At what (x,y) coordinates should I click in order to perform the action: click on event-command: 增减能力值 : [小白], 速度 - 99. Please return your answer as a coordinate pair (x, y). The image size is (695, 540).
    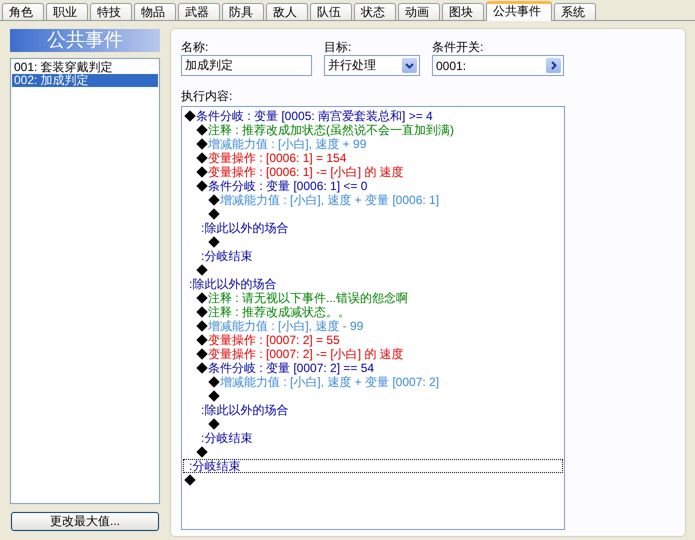
    Looking at the image, I should click on (286, 326).